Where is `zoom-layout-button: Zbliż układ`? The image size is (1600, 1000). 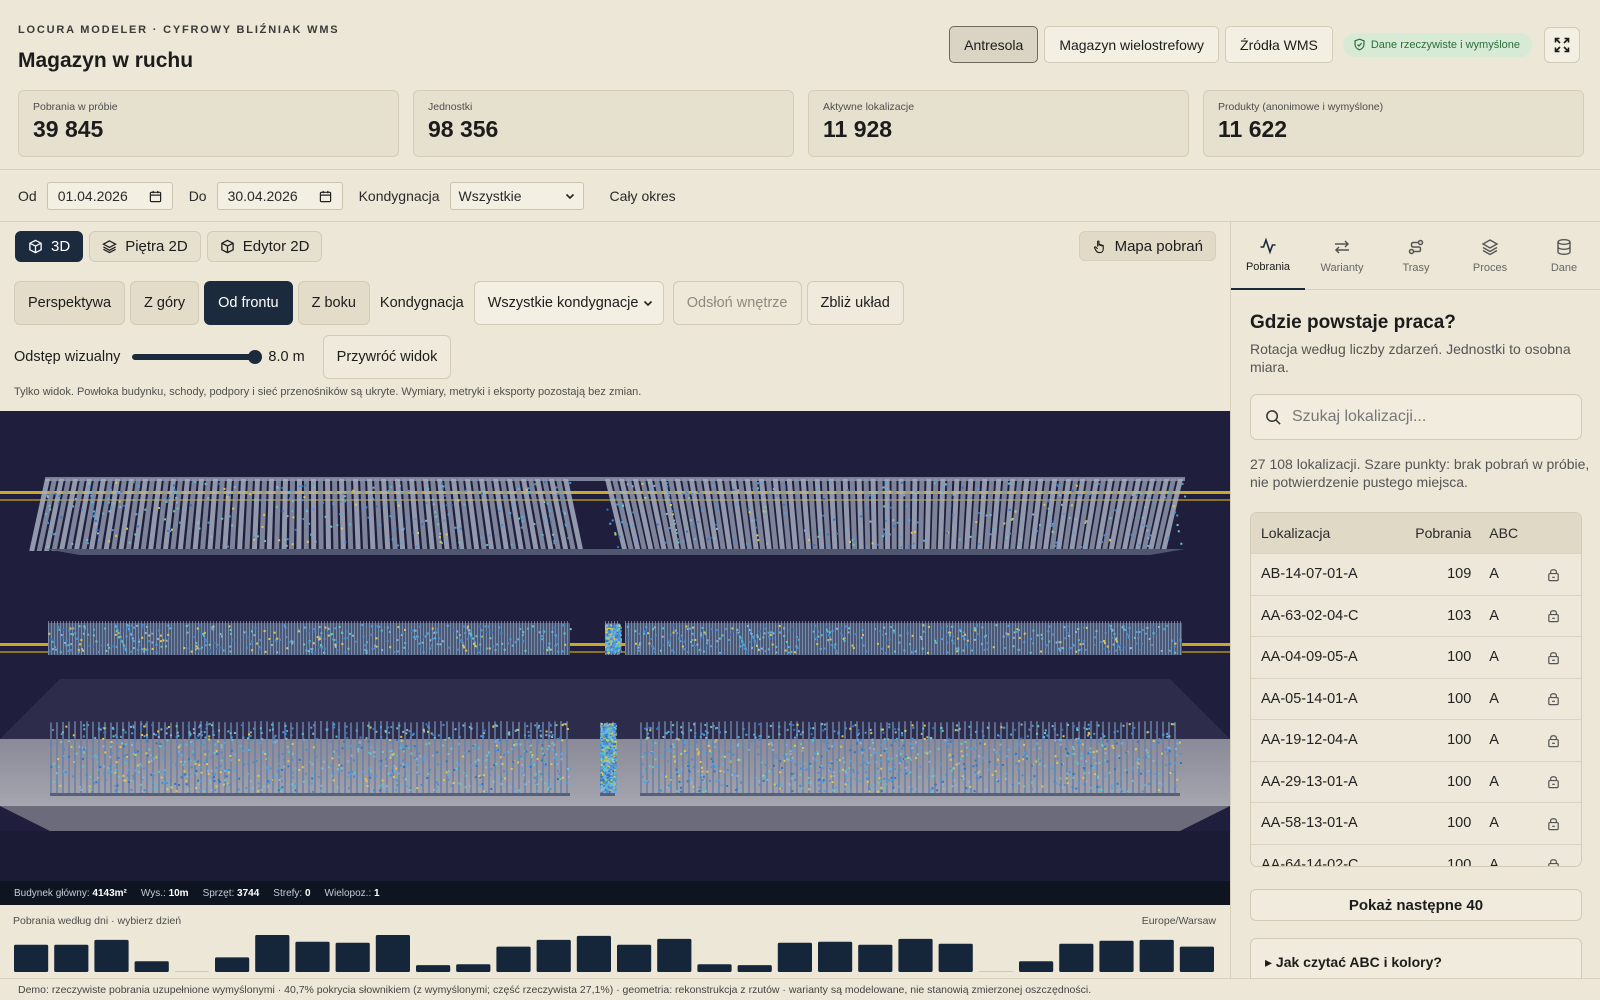 zoom-layout-button: Zbliż układ is located at coordinates (855, 303).